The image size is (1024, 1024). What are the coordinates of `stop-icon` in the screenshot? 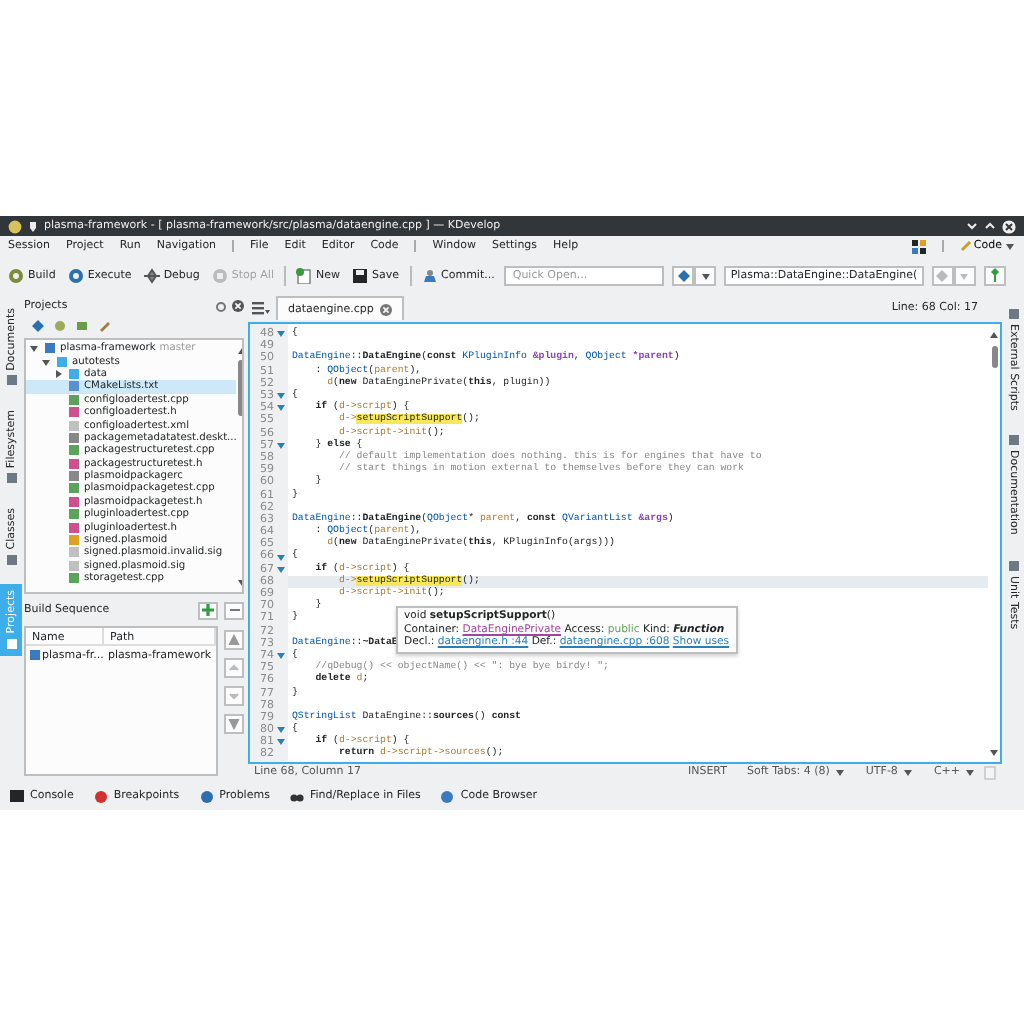 It's located at (219, 275).